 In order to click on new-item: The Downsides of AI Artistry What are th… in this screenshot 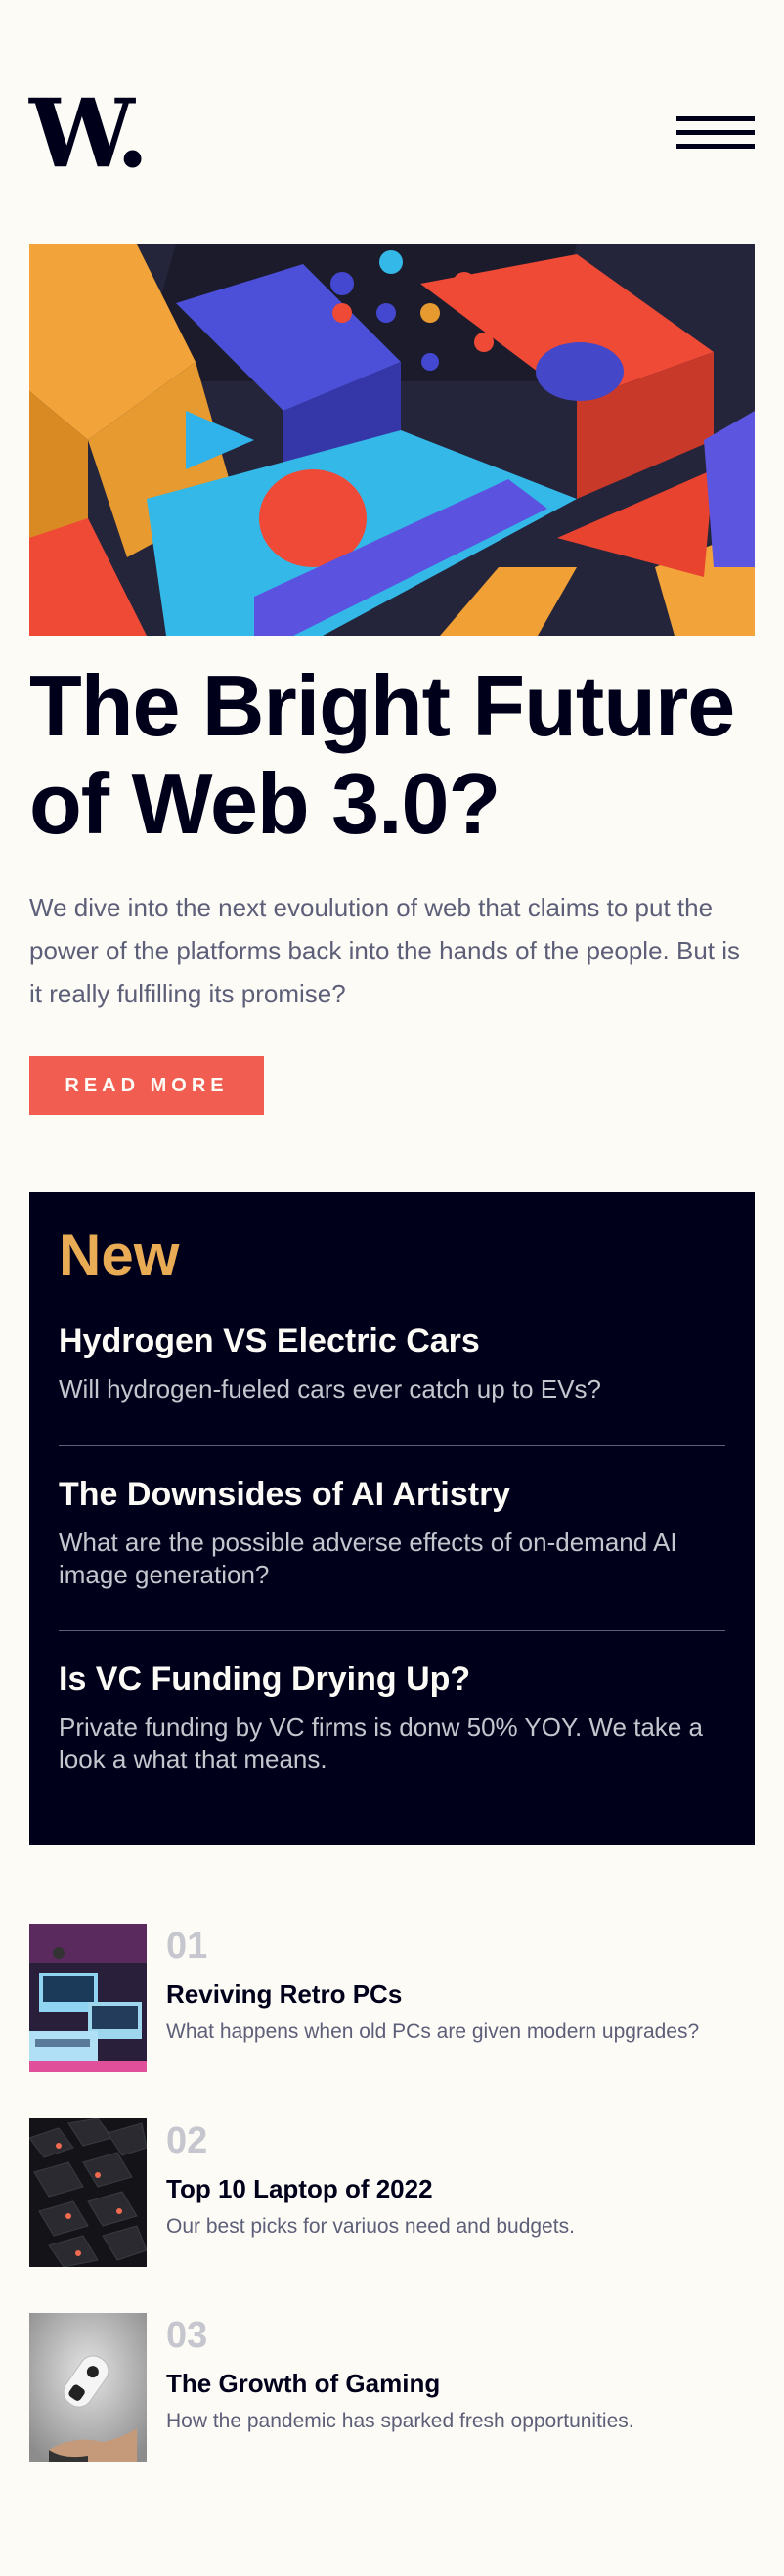, I will do `click(392, 1532)`.